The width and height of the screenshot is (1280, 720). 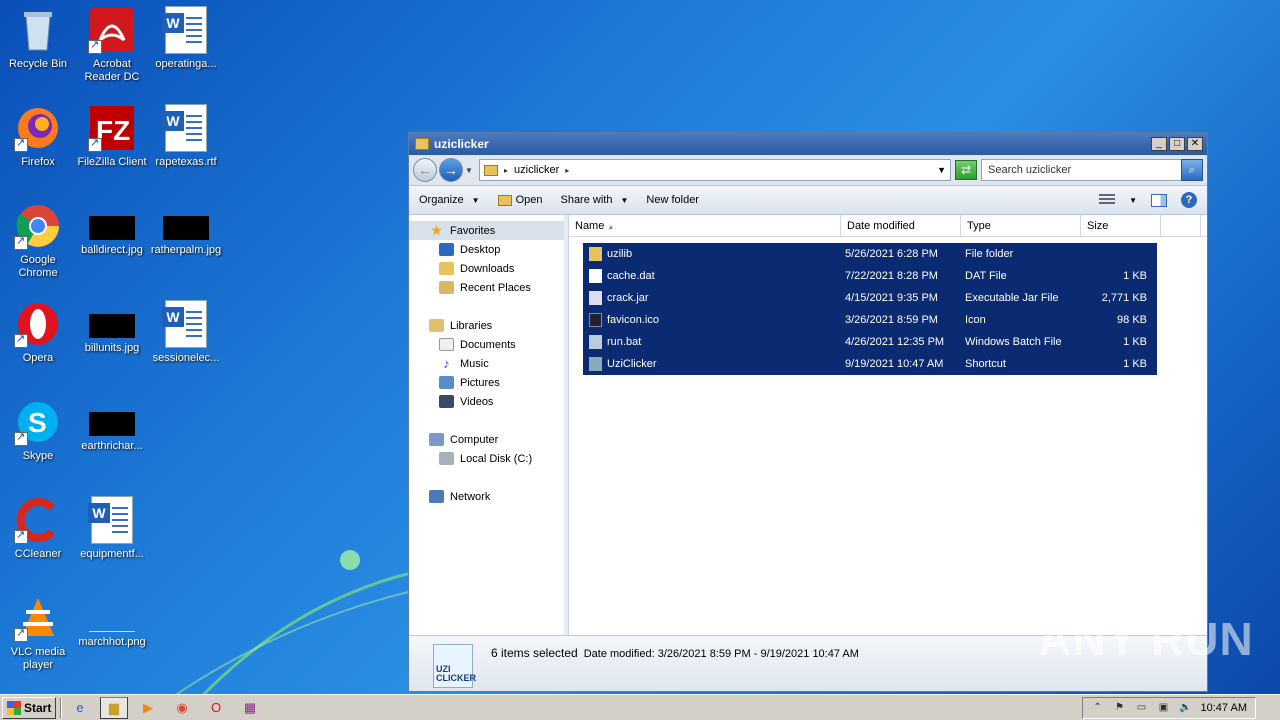 What do you see at coordinates (446, 401) in the screenshot?
I see `videos-icon` at bounding box center [446, 401].